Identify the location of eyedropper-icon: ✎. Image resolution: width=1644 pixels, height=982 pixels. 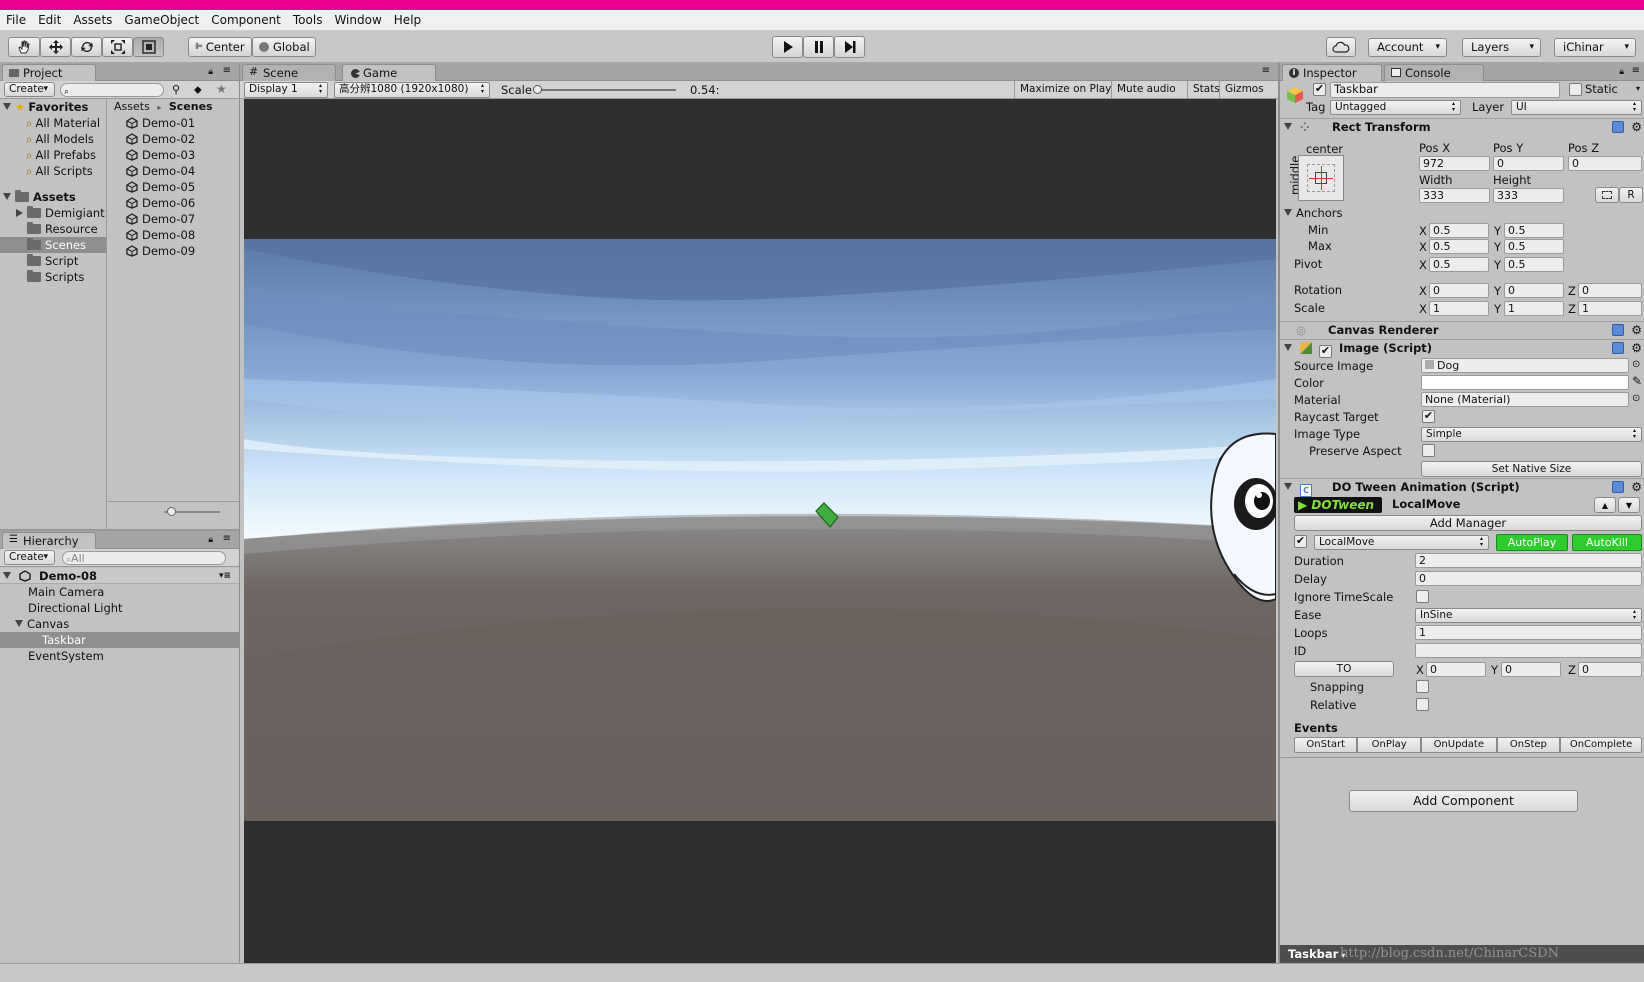
(1637, 381).